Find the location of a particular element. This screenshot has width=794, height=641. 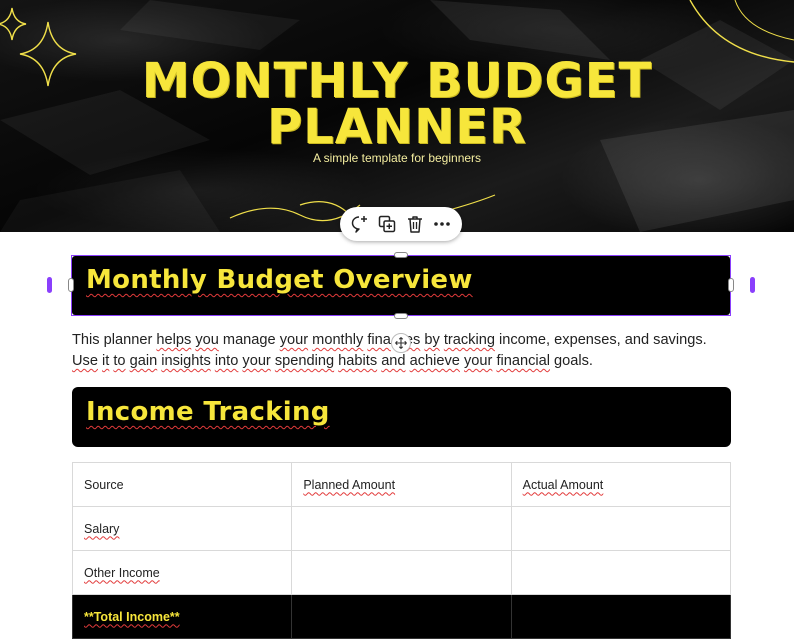

table-cell-total-label: **Total Income** is located at coordinates (182, 616).